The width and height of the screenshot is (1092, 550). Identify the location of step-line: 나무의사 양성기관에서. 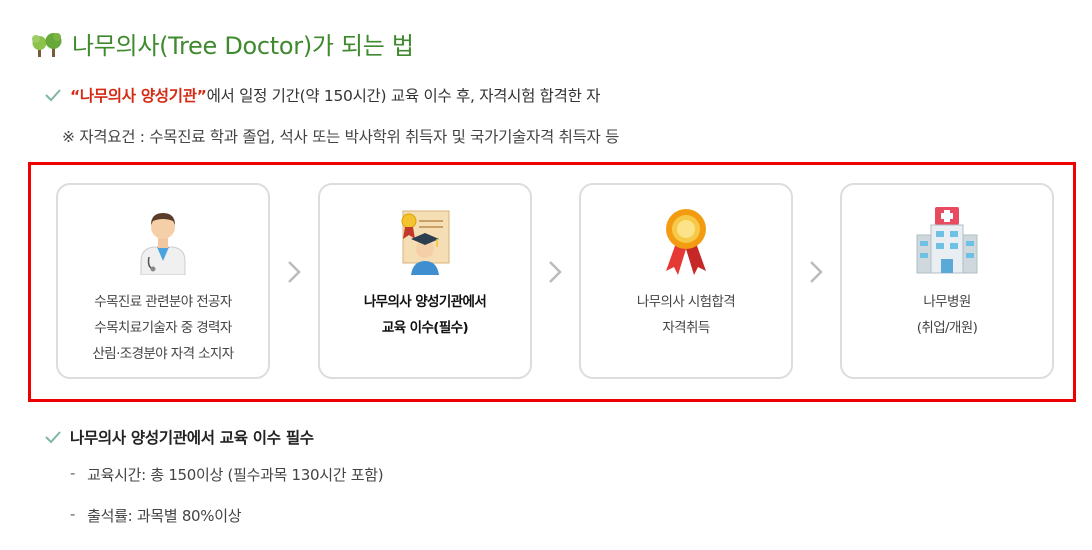
(425, 302).